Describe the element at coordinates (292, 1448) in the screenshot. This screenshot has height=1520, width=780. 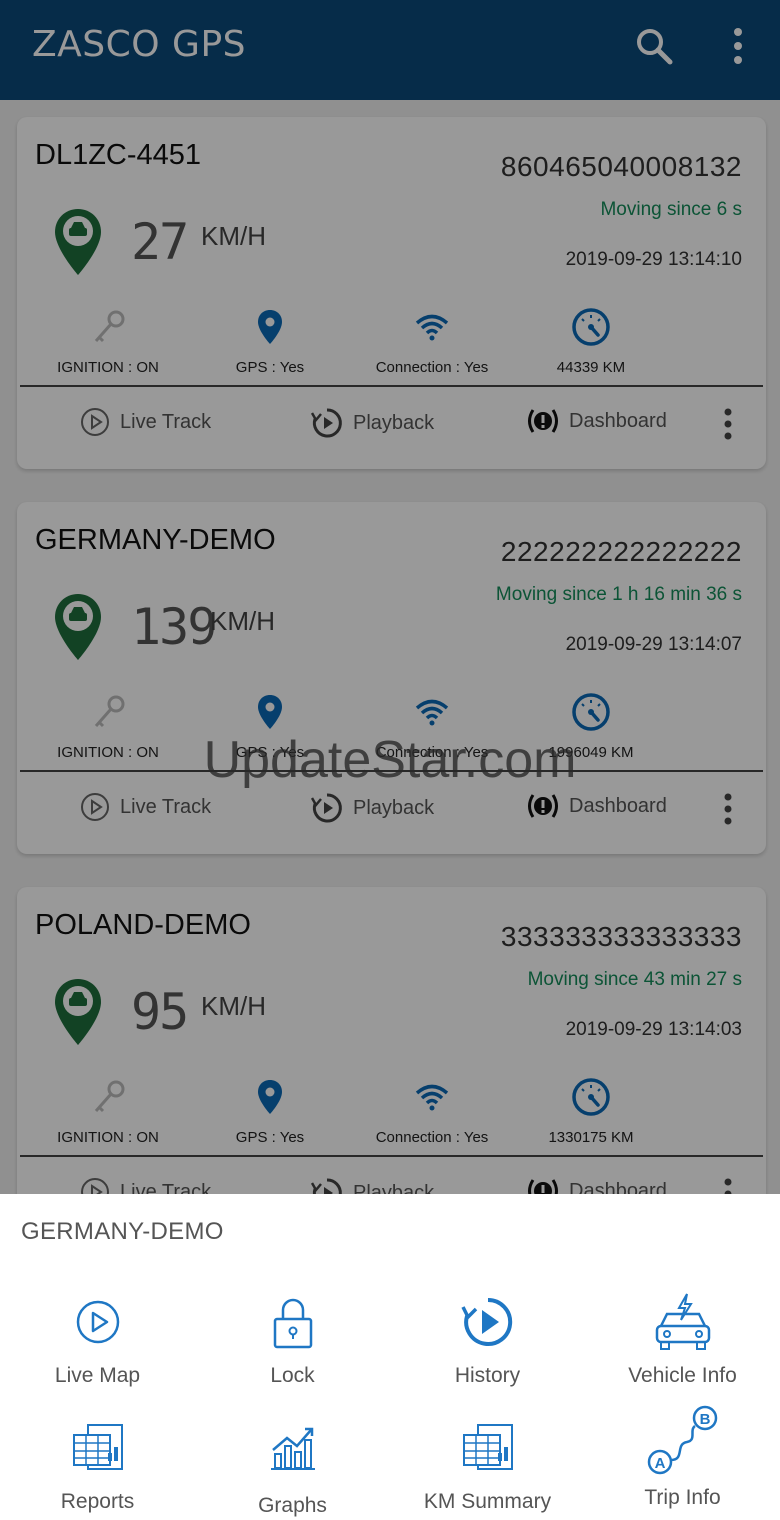
I see `graphs-icon` at that location.